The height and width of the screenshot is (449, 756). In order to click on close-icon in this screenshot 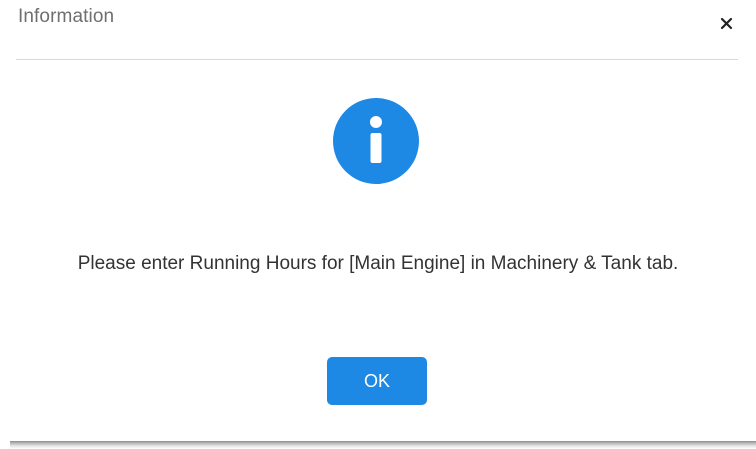, I will do `click(726, 23)`.